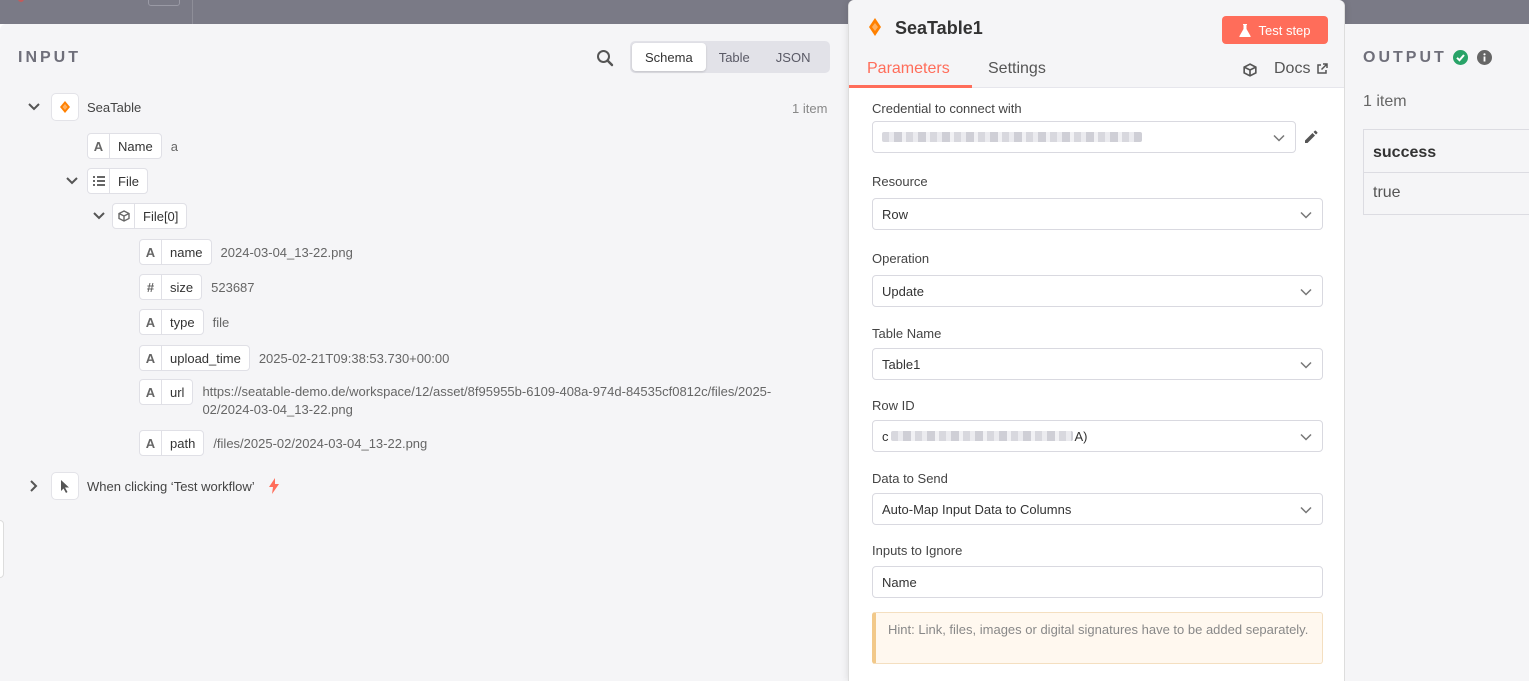  I want to click on info-icon, so click(1484, 57).